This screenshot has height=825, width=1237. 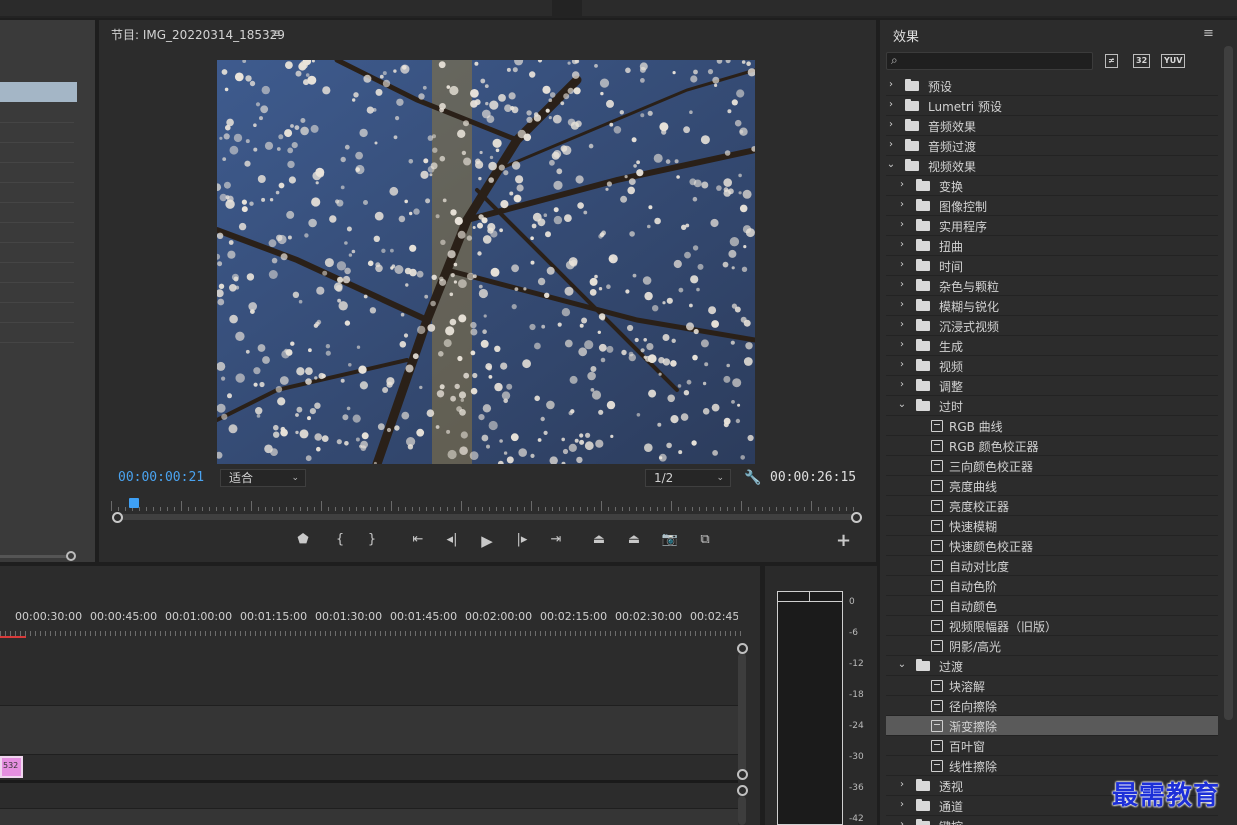 I want to click on effects-tree-item: 渐变擦除, so click(x=1052, y=726).